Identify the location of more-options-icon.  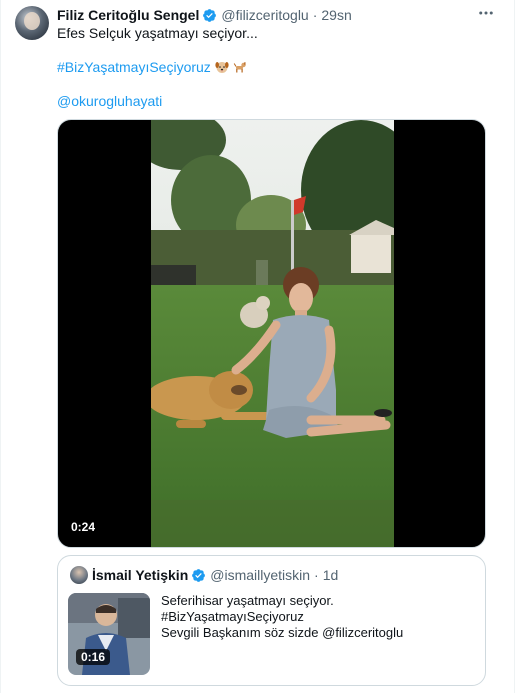
(486, 14).